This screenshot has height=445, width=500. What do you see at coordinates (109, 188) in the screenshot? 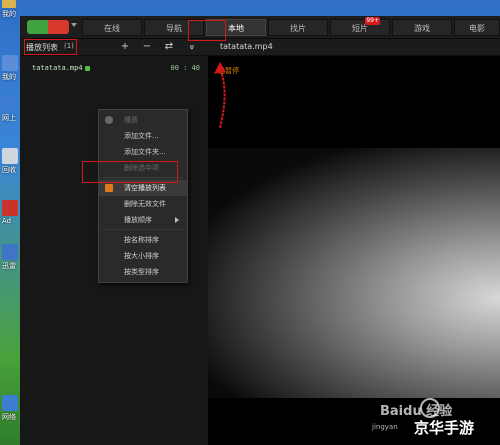
I see `trash-icon` at bounding box center [109, 188].